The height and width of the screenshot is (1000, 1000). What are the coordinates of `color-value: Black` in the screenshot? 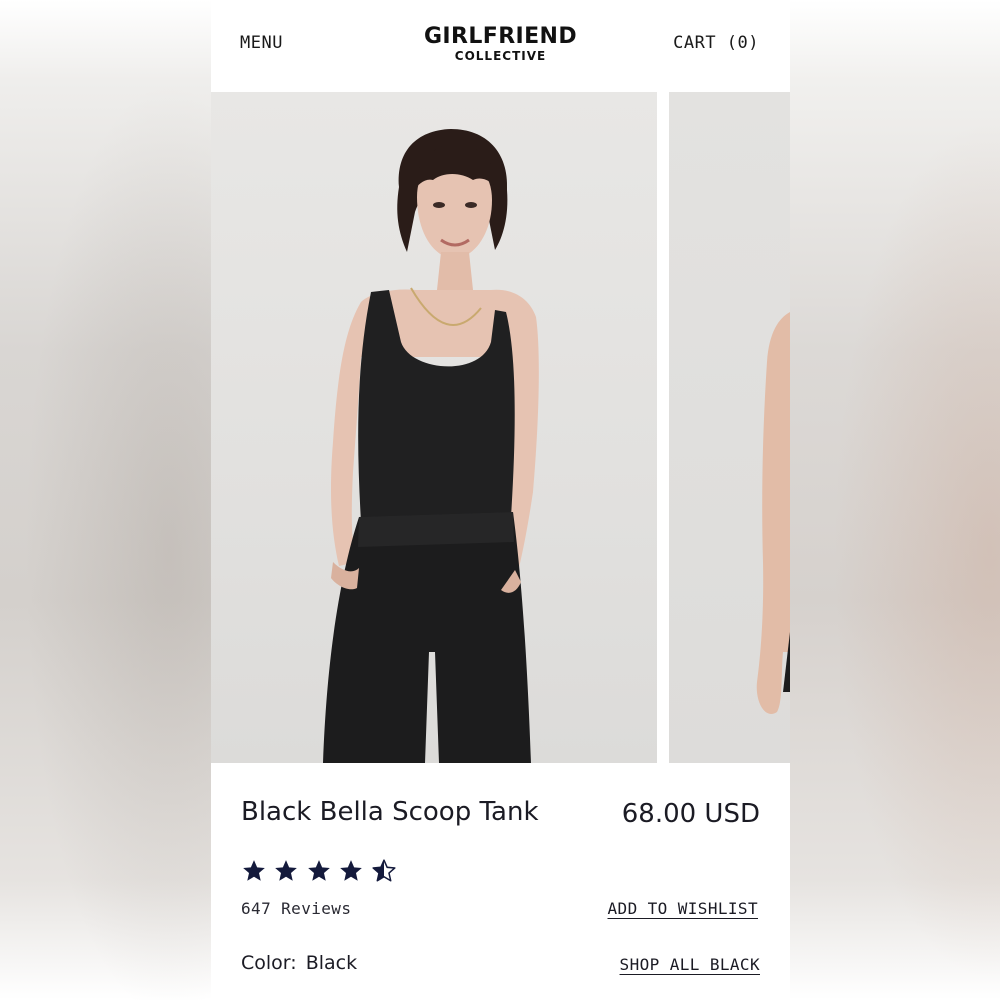 It's located at (331, 963).